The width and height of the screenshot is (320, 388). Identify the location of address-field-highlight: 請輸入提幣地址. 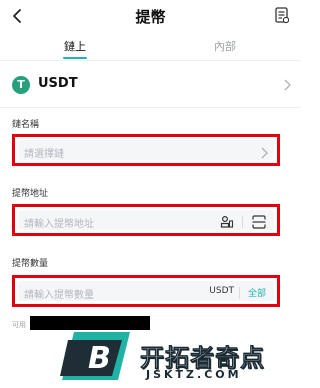
(146, 220).